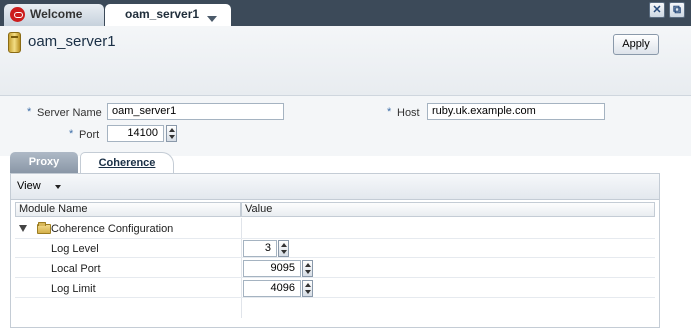  I want to click on oracle-logo-icon, so click(17, 14).